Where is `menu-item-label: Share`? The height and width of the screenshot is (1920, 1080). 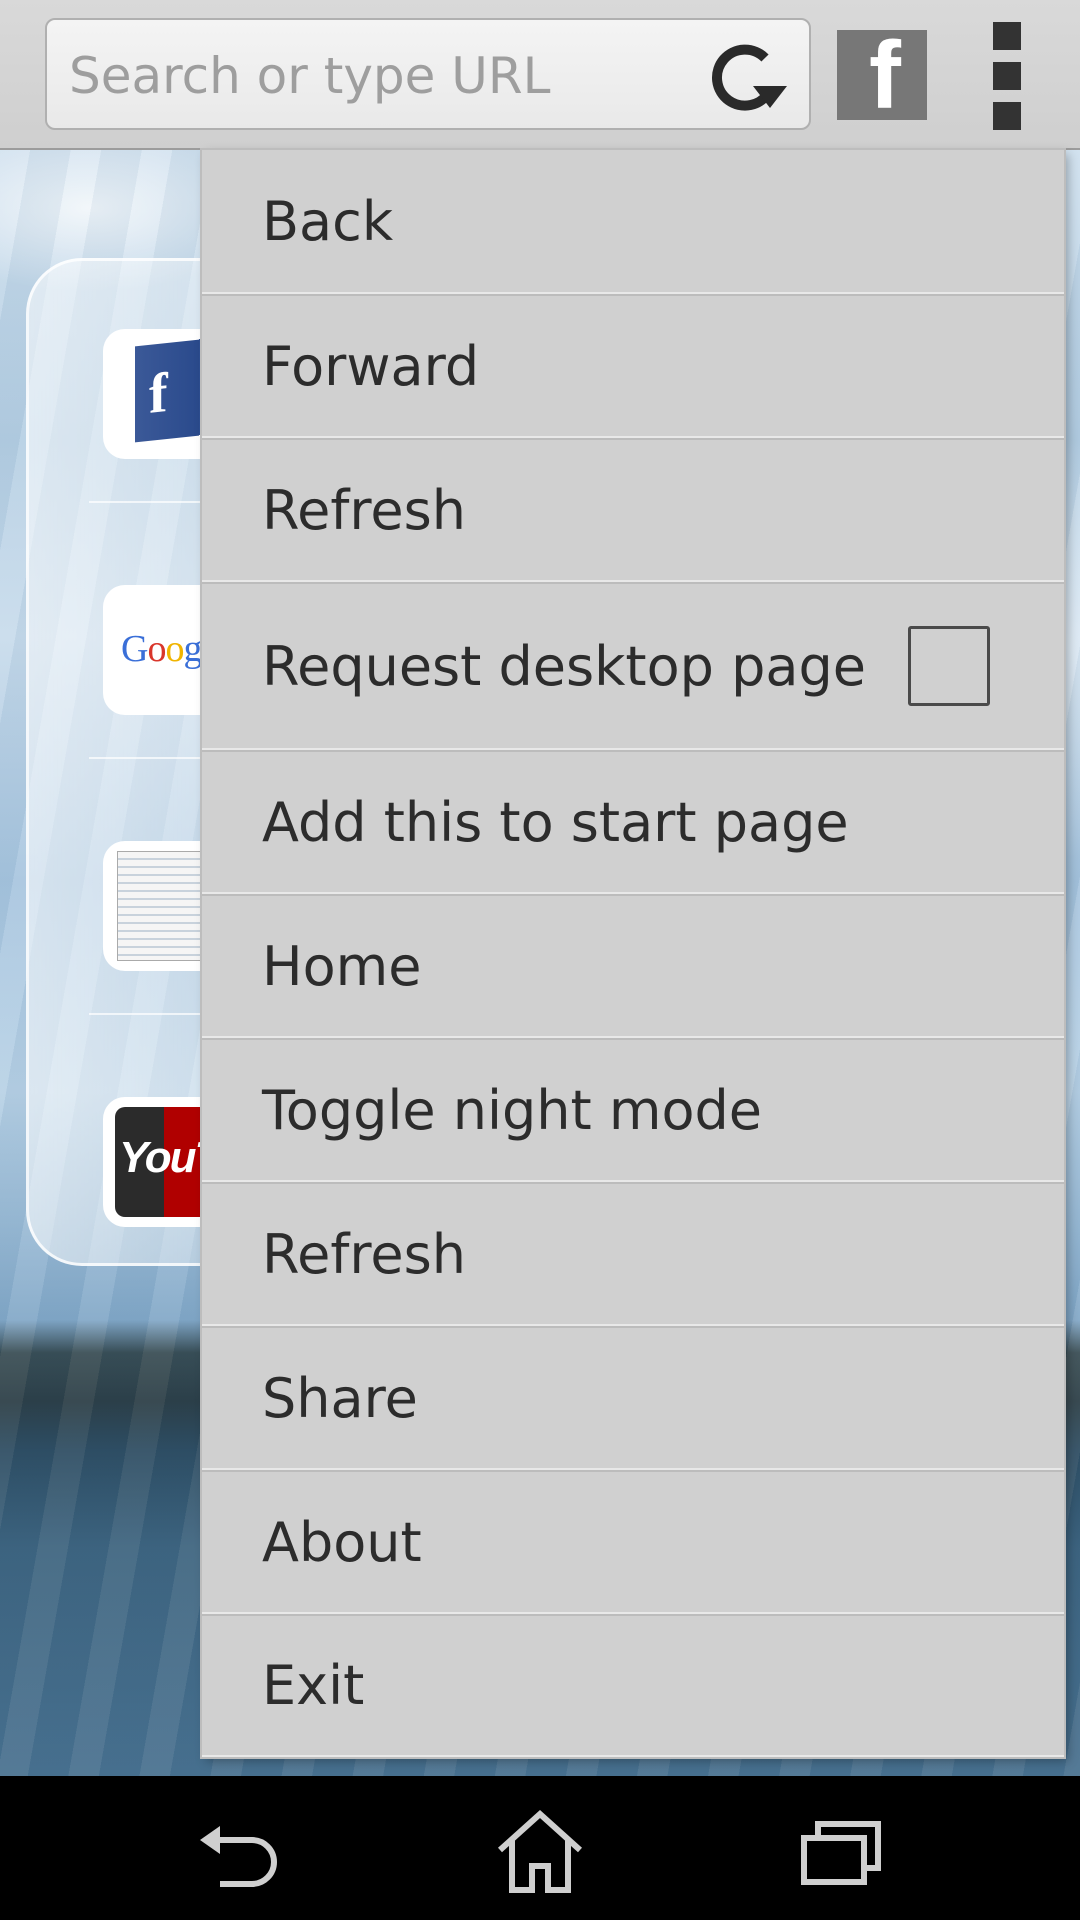
menu-item-label: Share is located at coordinates (340, 1398).